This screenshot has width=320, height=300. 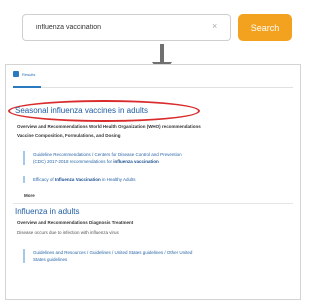 I want to click on active-tab-underline, so click(x=27, y=87).